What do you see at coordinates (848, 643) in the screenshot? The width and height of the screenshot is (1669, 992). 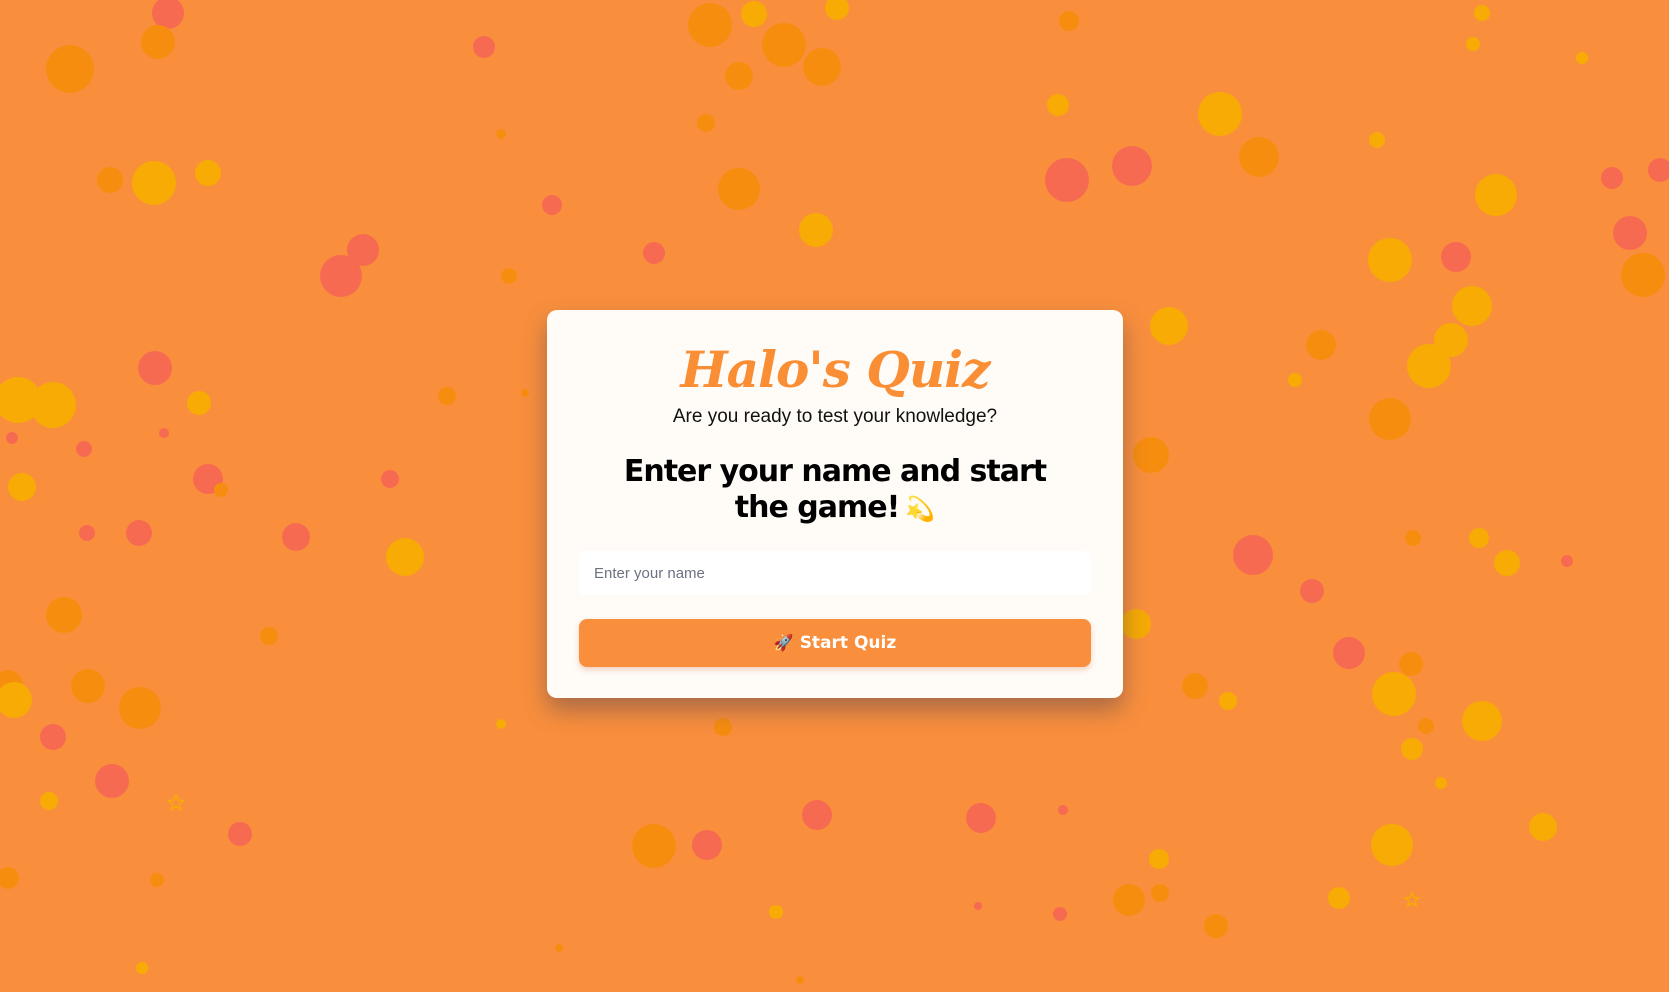 I see `start-quiz-label: Start Quiz` at bounding box center [848, 643].